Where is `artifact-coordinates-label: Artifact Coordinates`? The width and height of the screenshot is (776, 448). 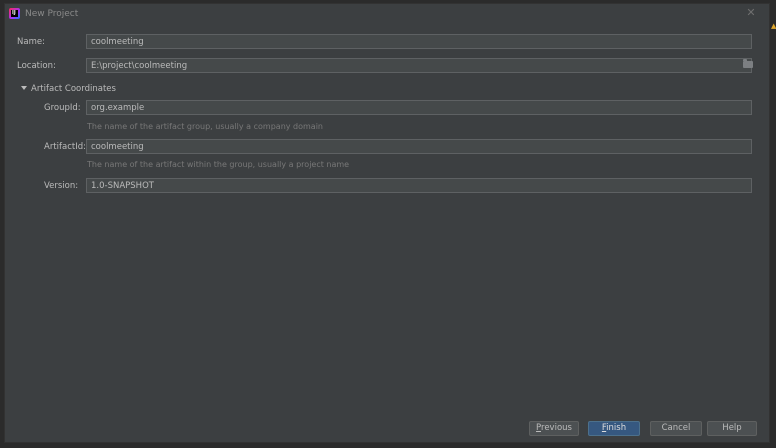
artifact-coordinates-label: Artifact Coordinates is located at coordinates (73, 89).